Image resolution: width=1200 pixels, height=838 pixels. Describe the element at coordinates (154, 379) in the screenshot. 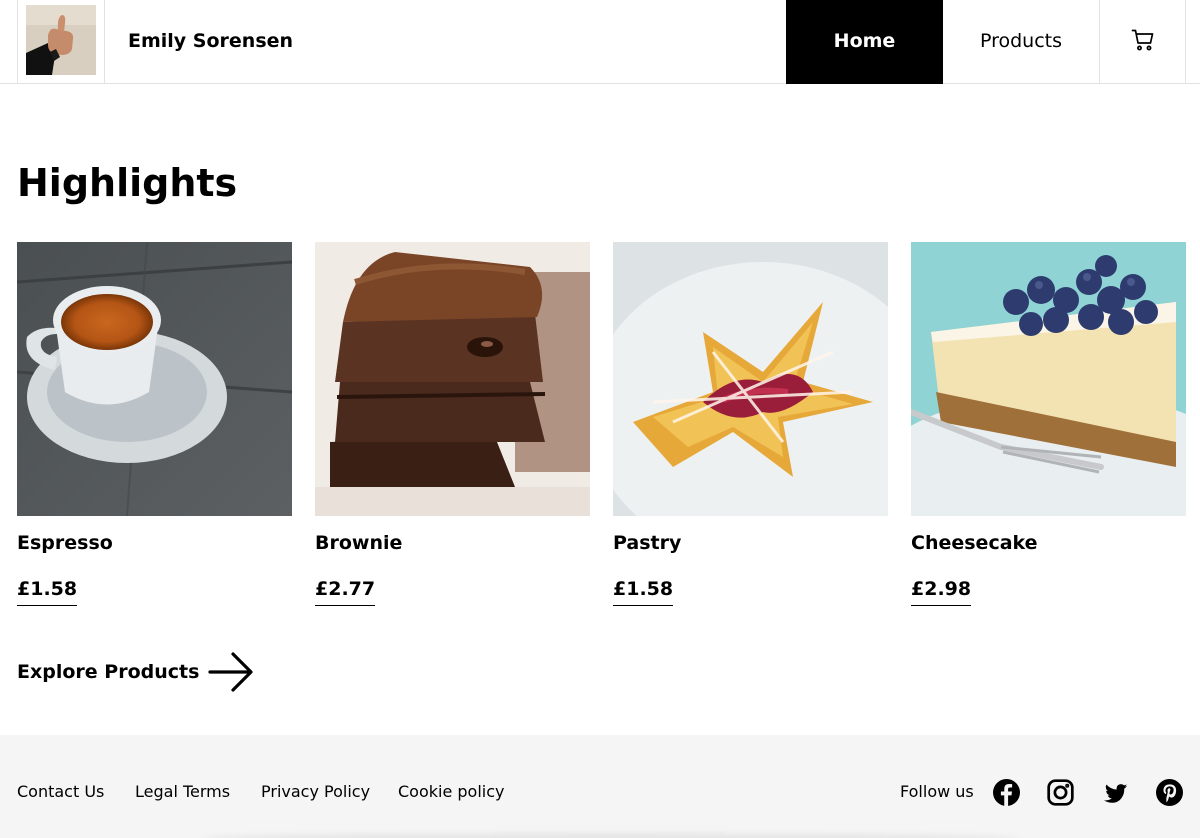

I see `product-image-espresso` at that location.